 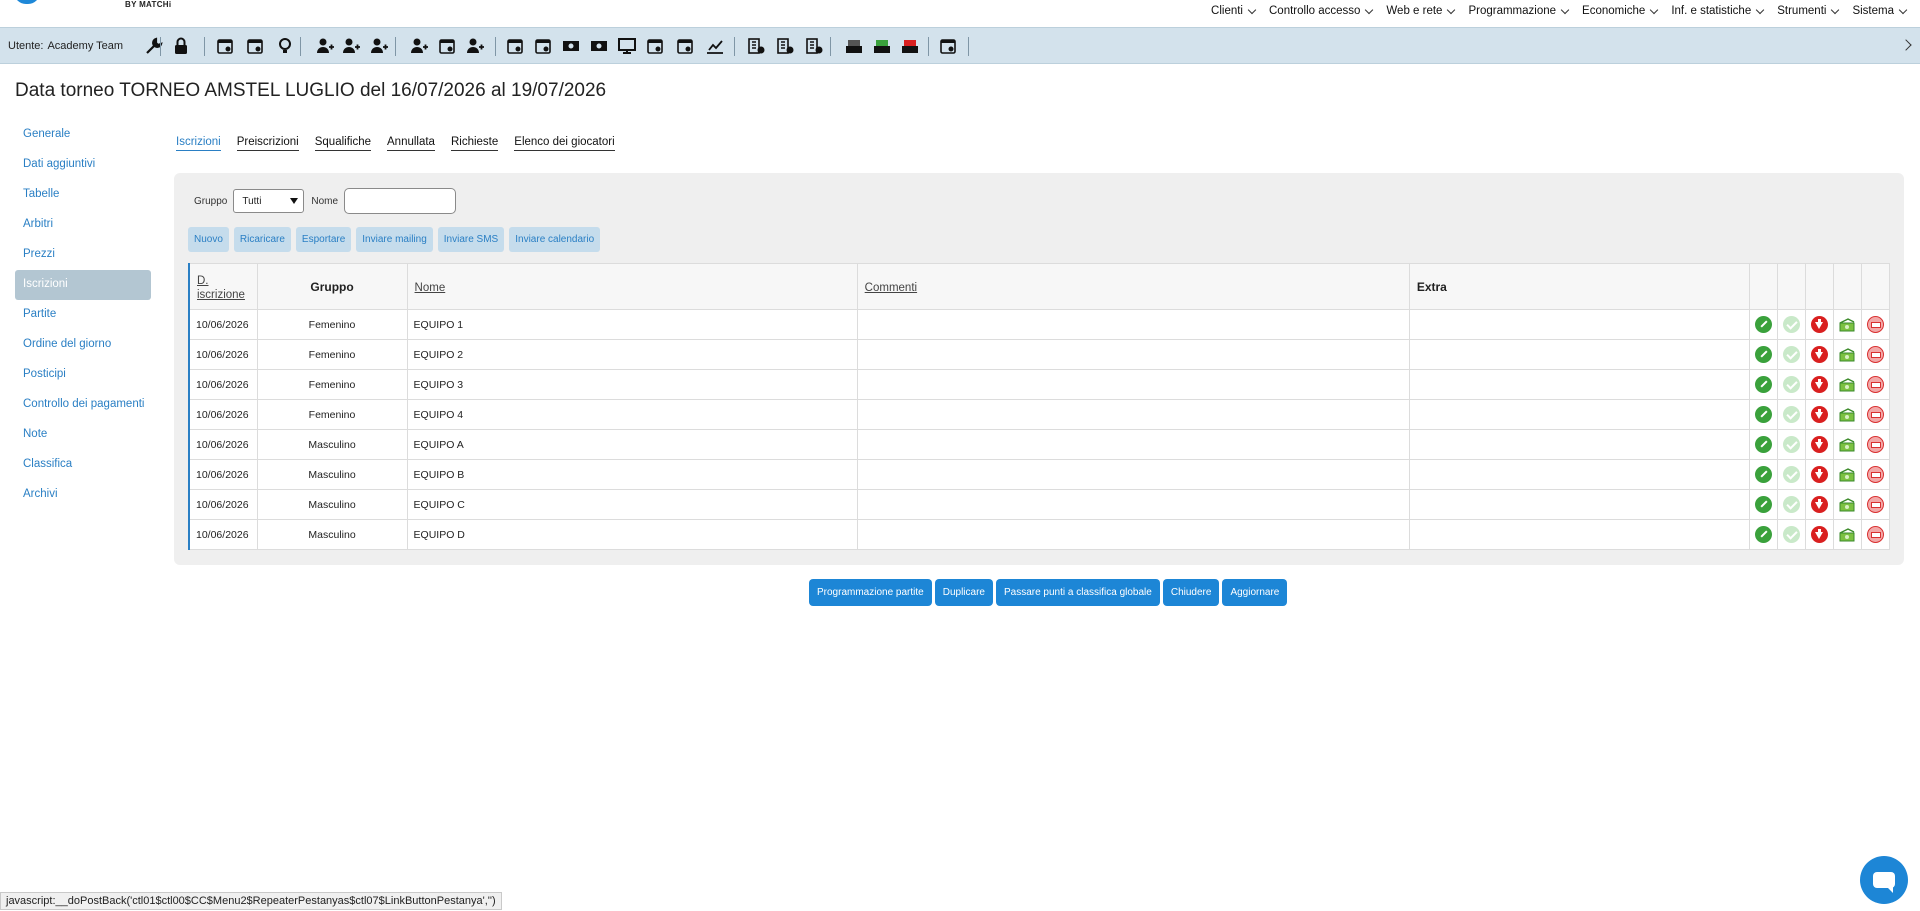 I want to click on tab-annullata: Annullata, so click(x=411, y=143).